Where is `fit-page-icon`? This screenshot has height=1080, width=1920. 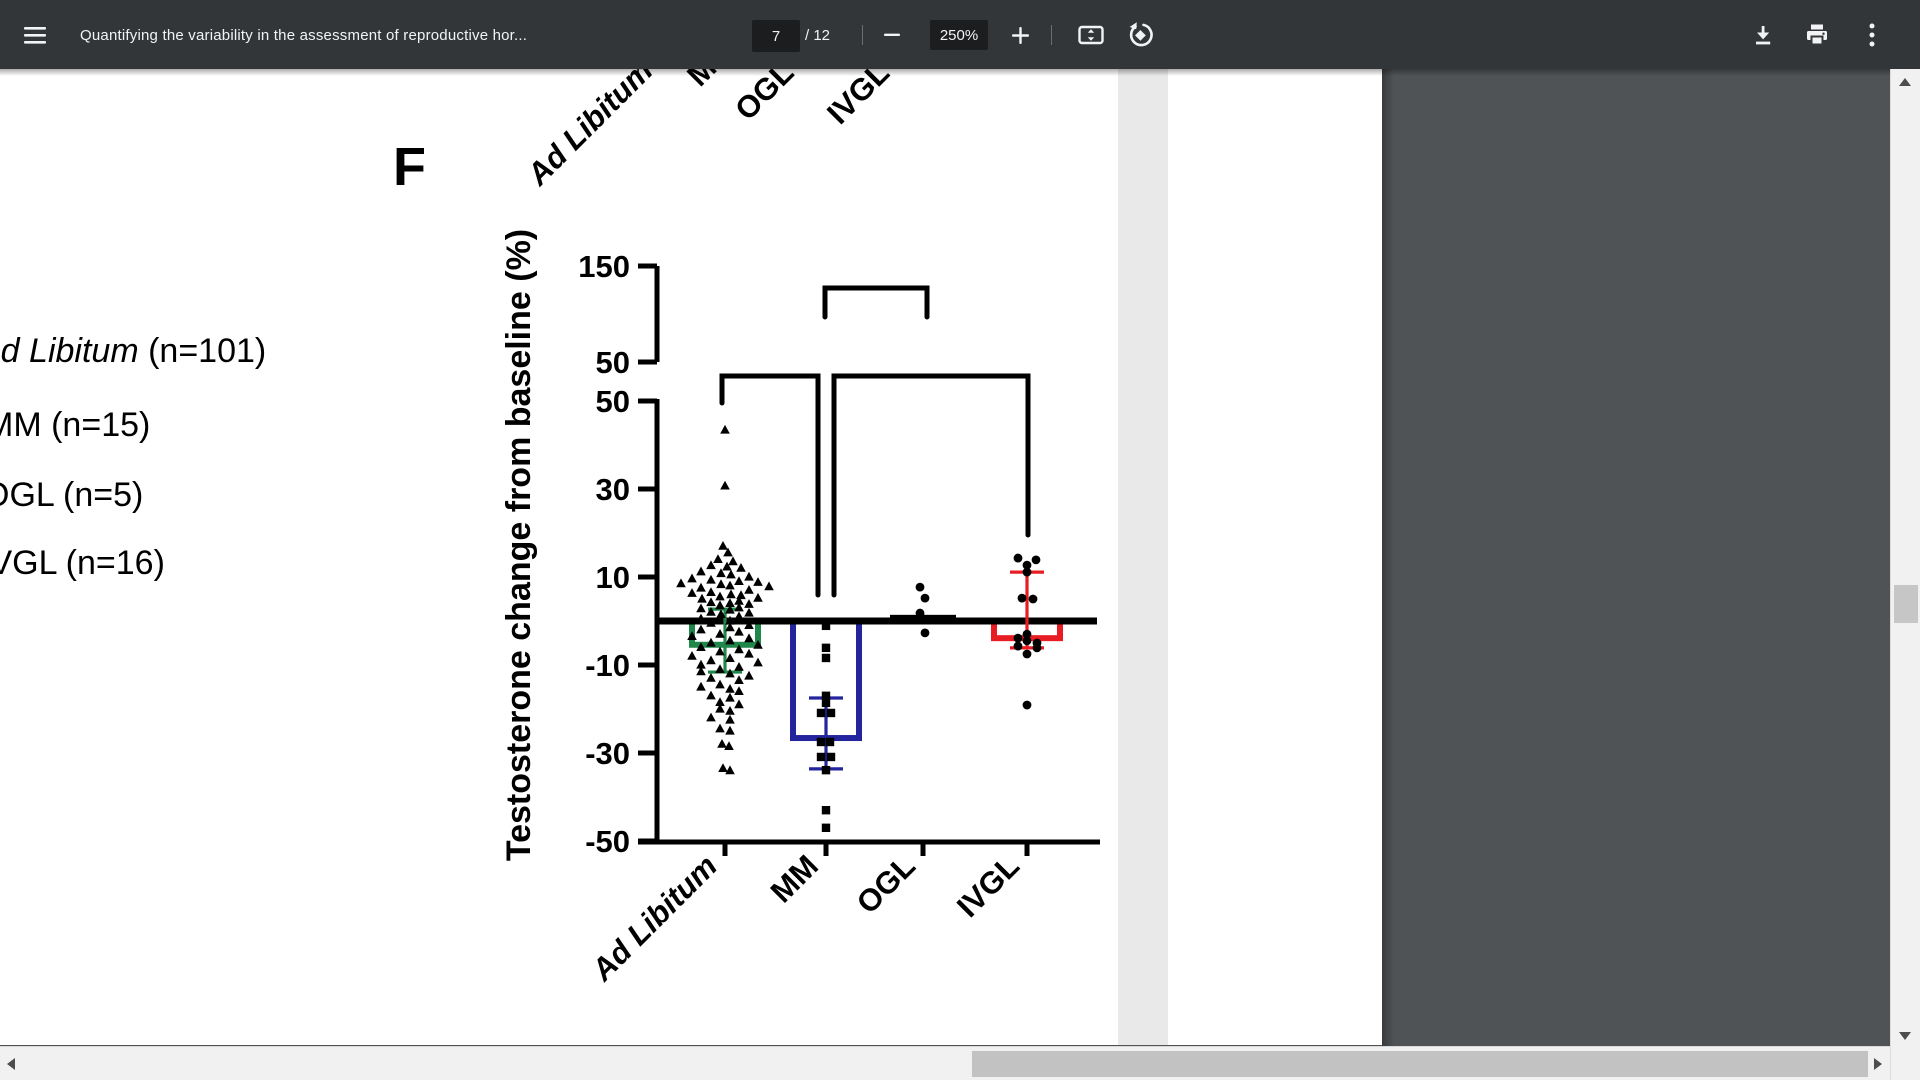 fit-page-icon is located at coordinates (1091, 35).